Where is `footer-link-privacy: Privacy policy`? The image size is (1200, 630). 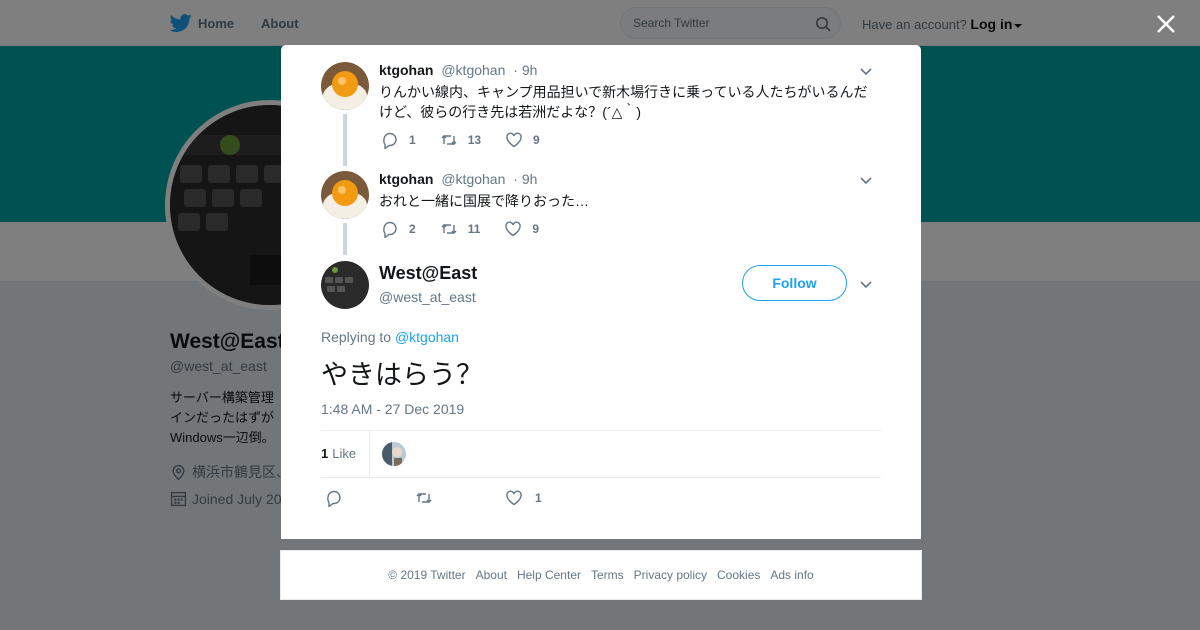 footer-link-privacy: Privacy policy is located at coordinates (670, 575).